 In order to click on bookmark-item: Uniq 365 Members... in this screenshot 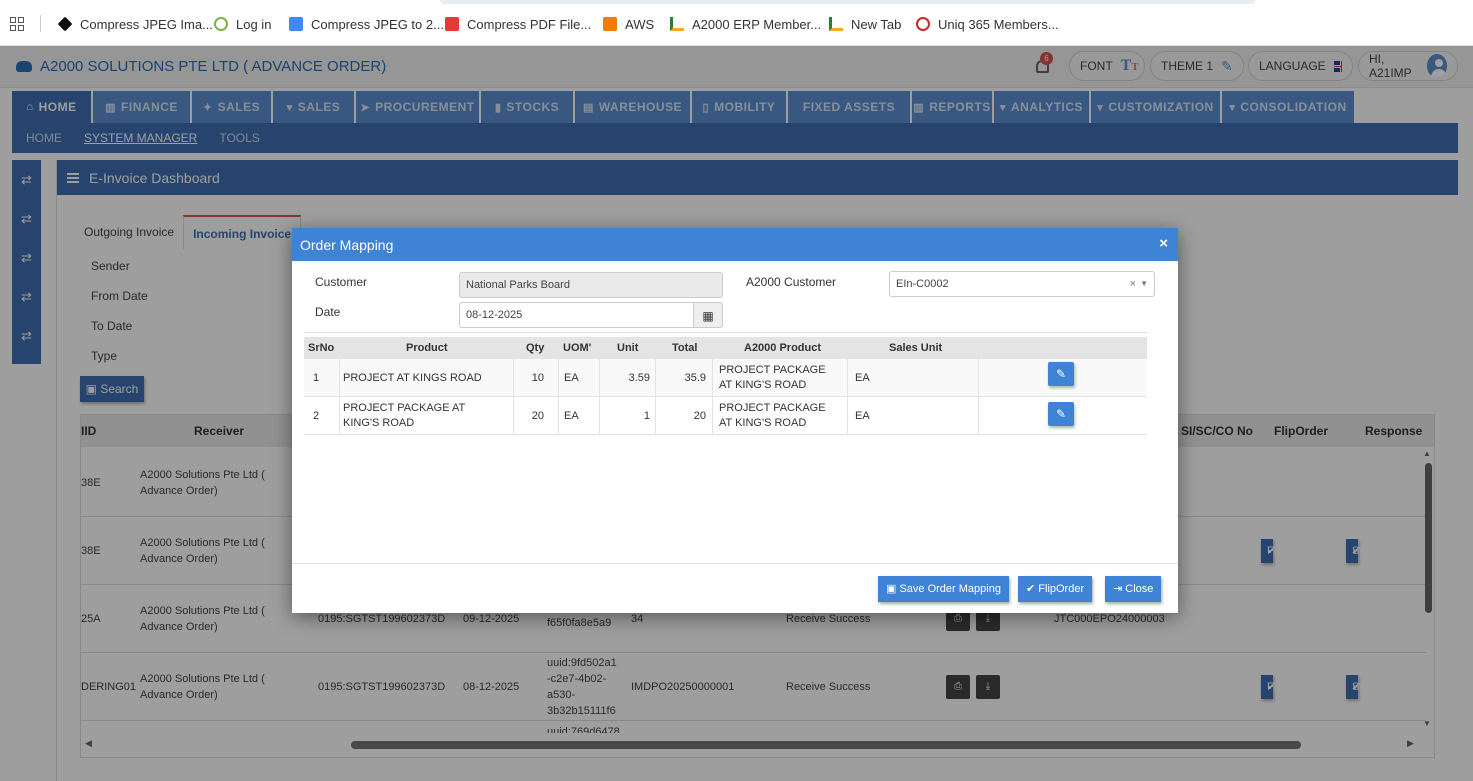, I will do `click(987, 24)`.